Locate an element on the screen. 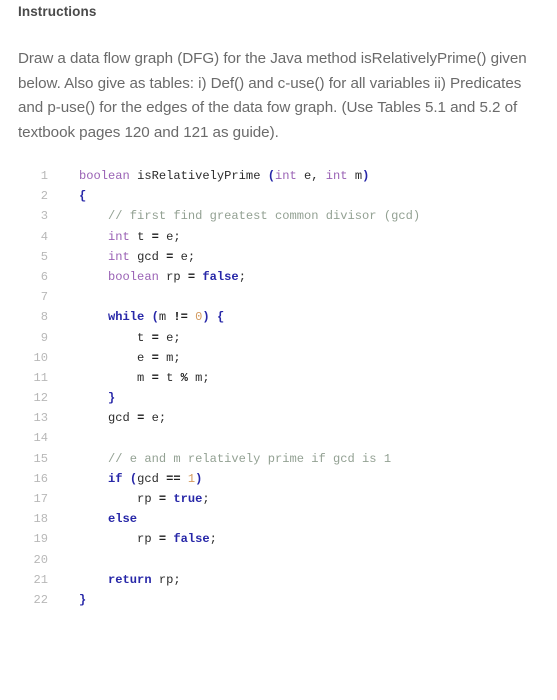 The image size is (557, 700). code-line: 19 rp = false; is located at coordinates (278, 539).